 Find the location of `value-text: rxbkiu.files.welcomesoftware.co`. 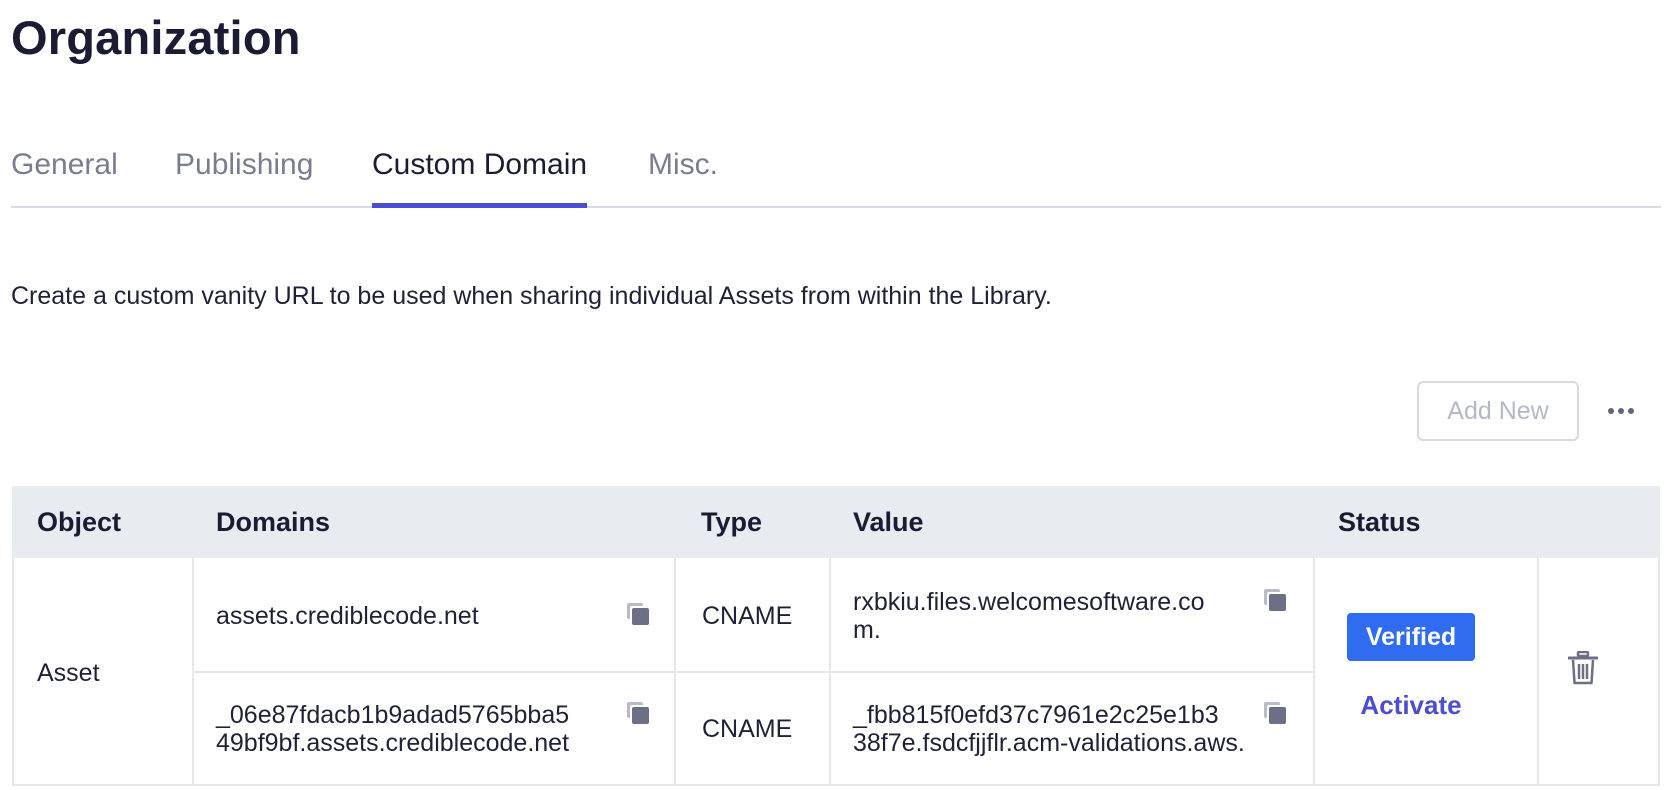

value-text: rxbkiu.files.welcomesoftware.co is located at coordinates (1029, 602).